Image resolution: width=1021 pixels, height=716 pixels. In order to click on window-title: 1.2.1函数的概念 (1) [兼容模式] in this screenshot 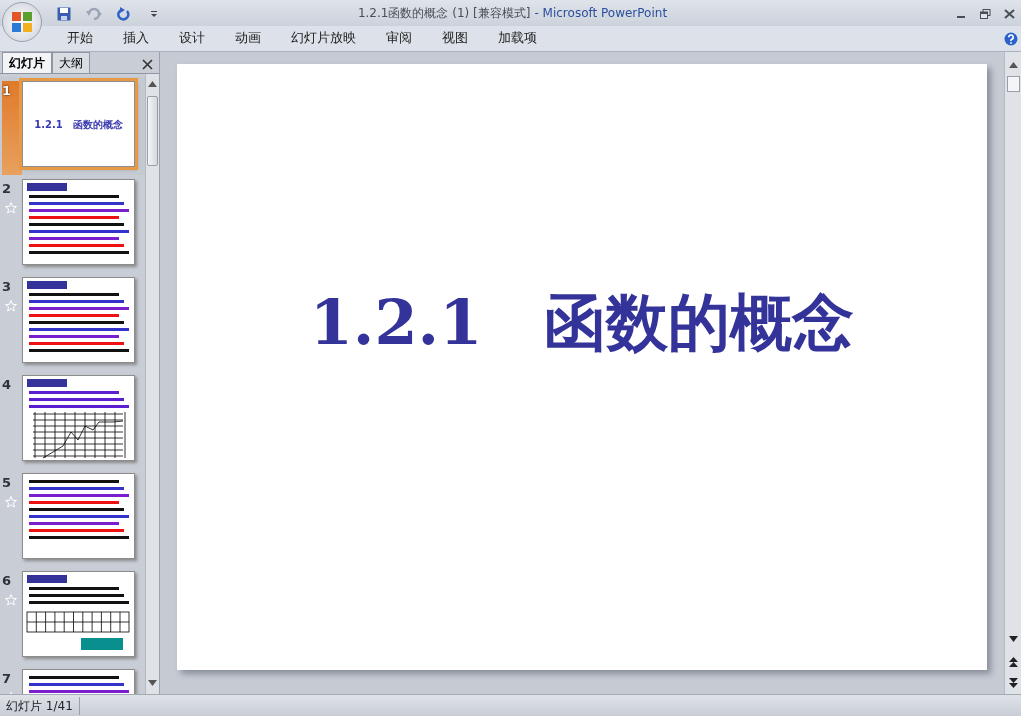, I will do `click(444, 13)`.